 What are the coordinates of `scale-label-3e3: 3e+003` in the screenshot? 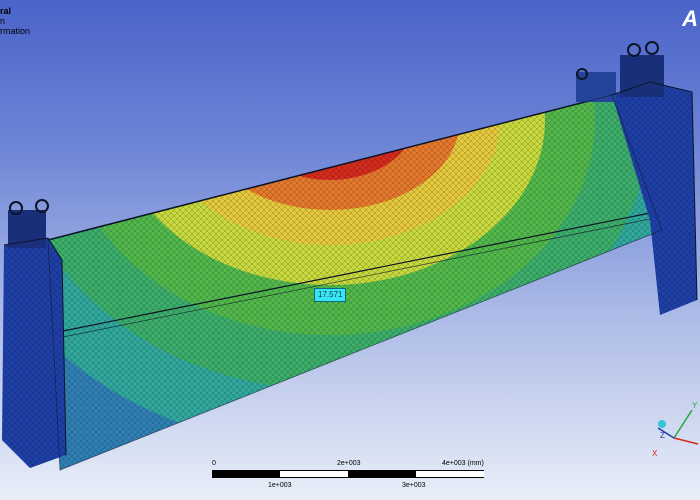 It's located at (414, 485).